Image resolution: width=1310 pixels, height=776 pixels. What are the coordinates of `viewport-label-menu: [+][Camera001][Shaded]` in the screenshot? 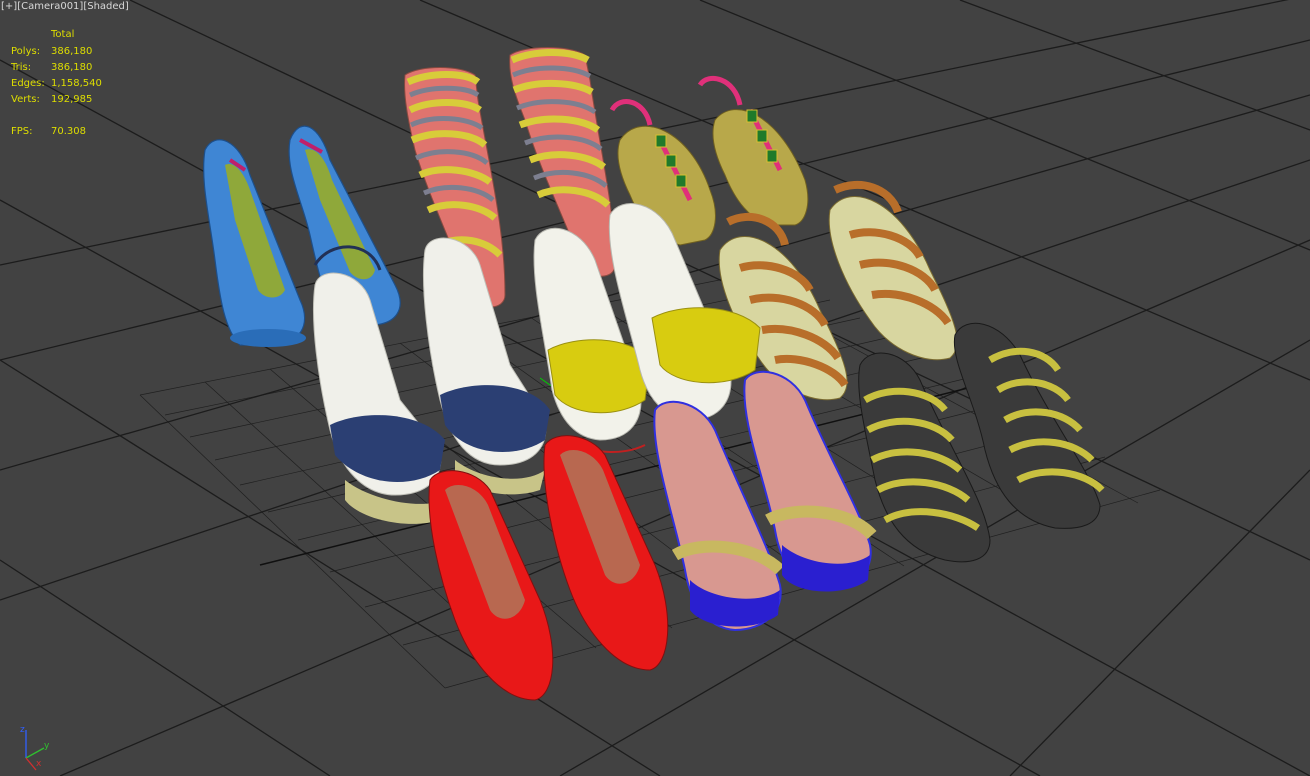 It's located at (65, 7).